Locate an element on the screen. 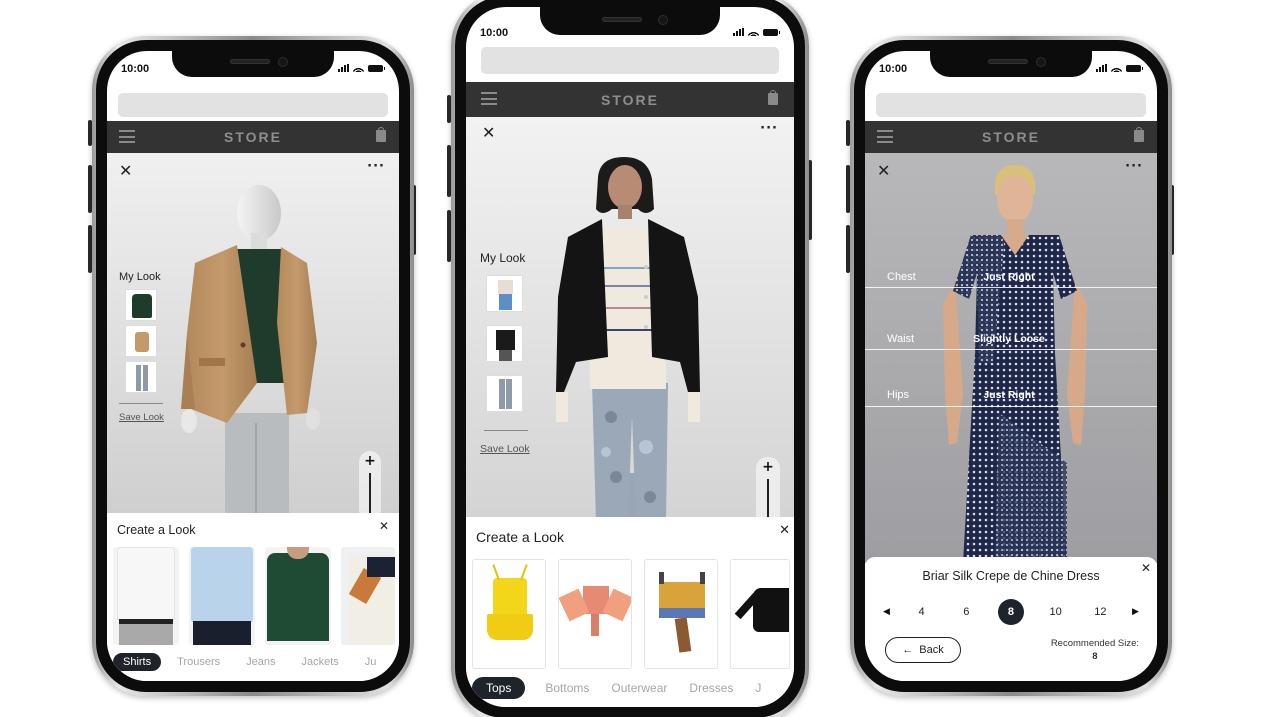 The image size is (1280, 717). category-tabs: Shirts Trousers Jeans Jackets Ju is located at coordinates (252, 662).